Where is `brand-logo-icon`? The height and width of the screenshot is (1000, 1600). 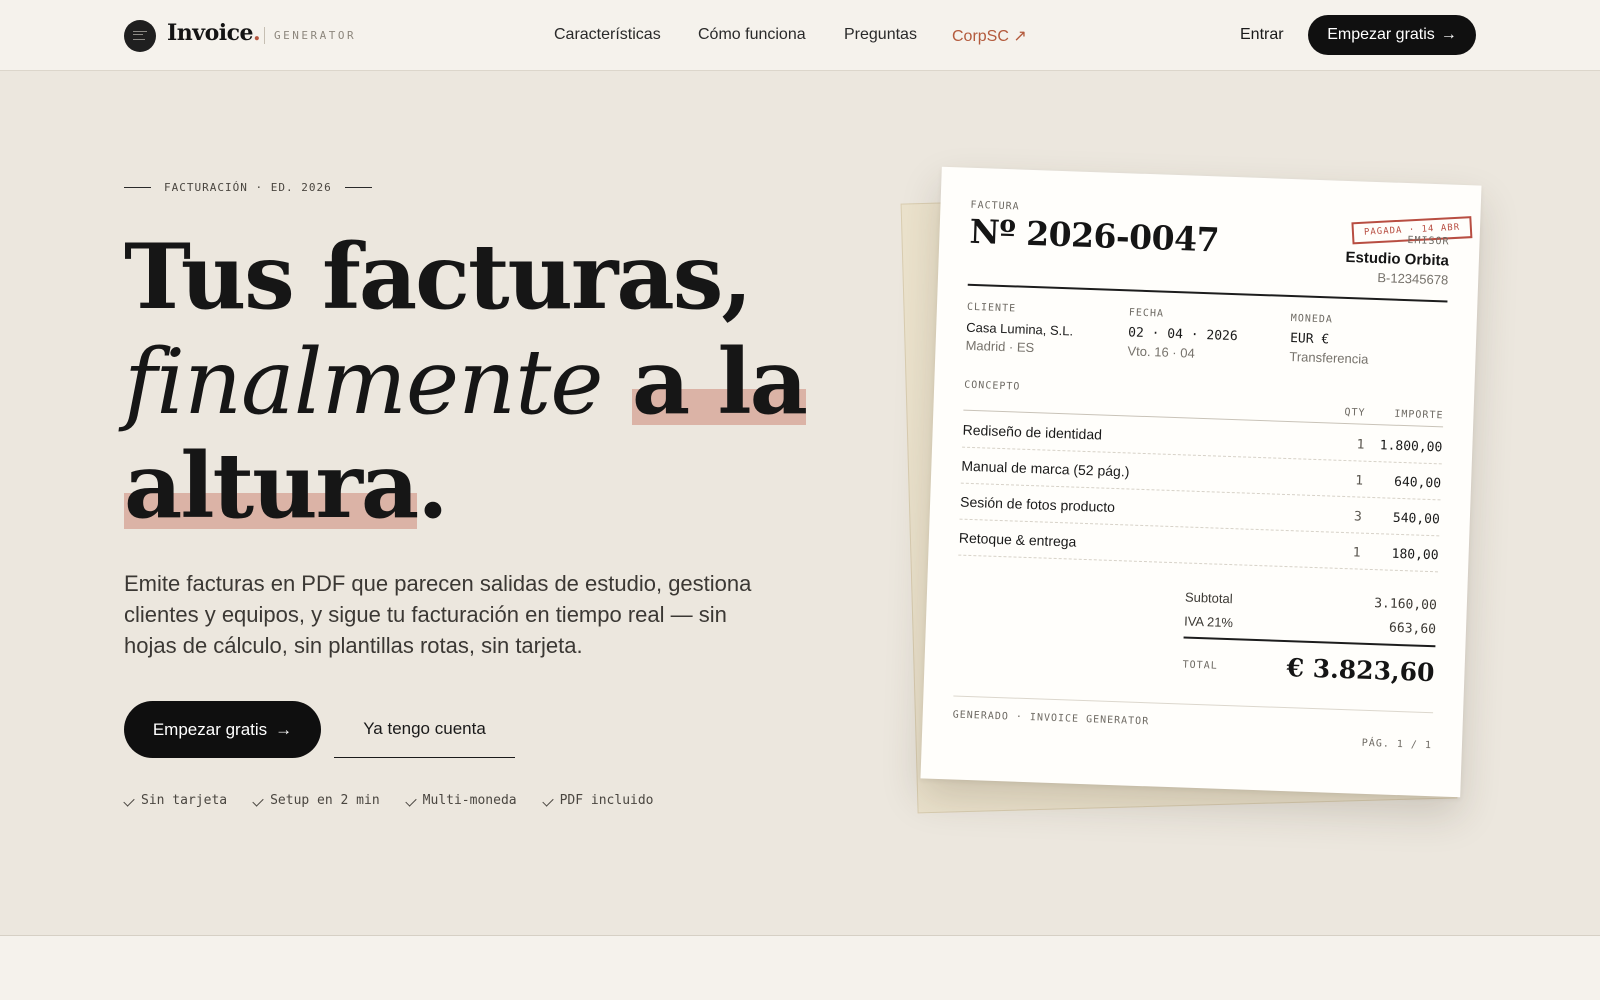
brand-logo-icon is located at coordinates (140, 36).